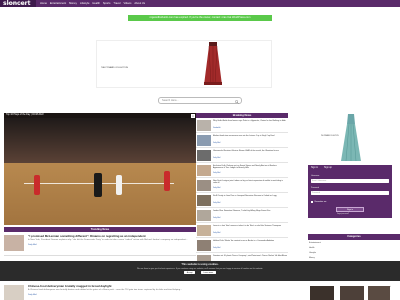  I want to click on categories-header: Categories, so click(354, 237).